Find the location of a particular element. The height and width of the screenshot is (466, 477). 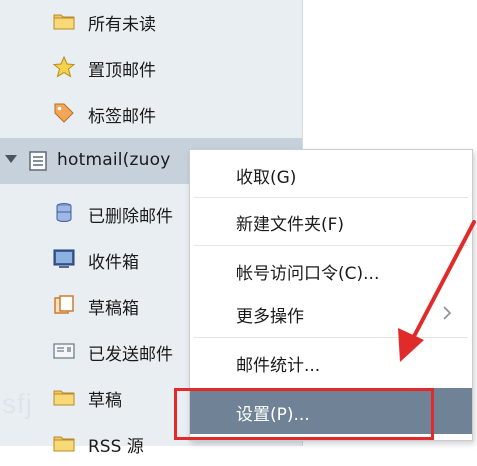

menu-item-label: 新建文件夹(F) is located at coordinates (290, 225).